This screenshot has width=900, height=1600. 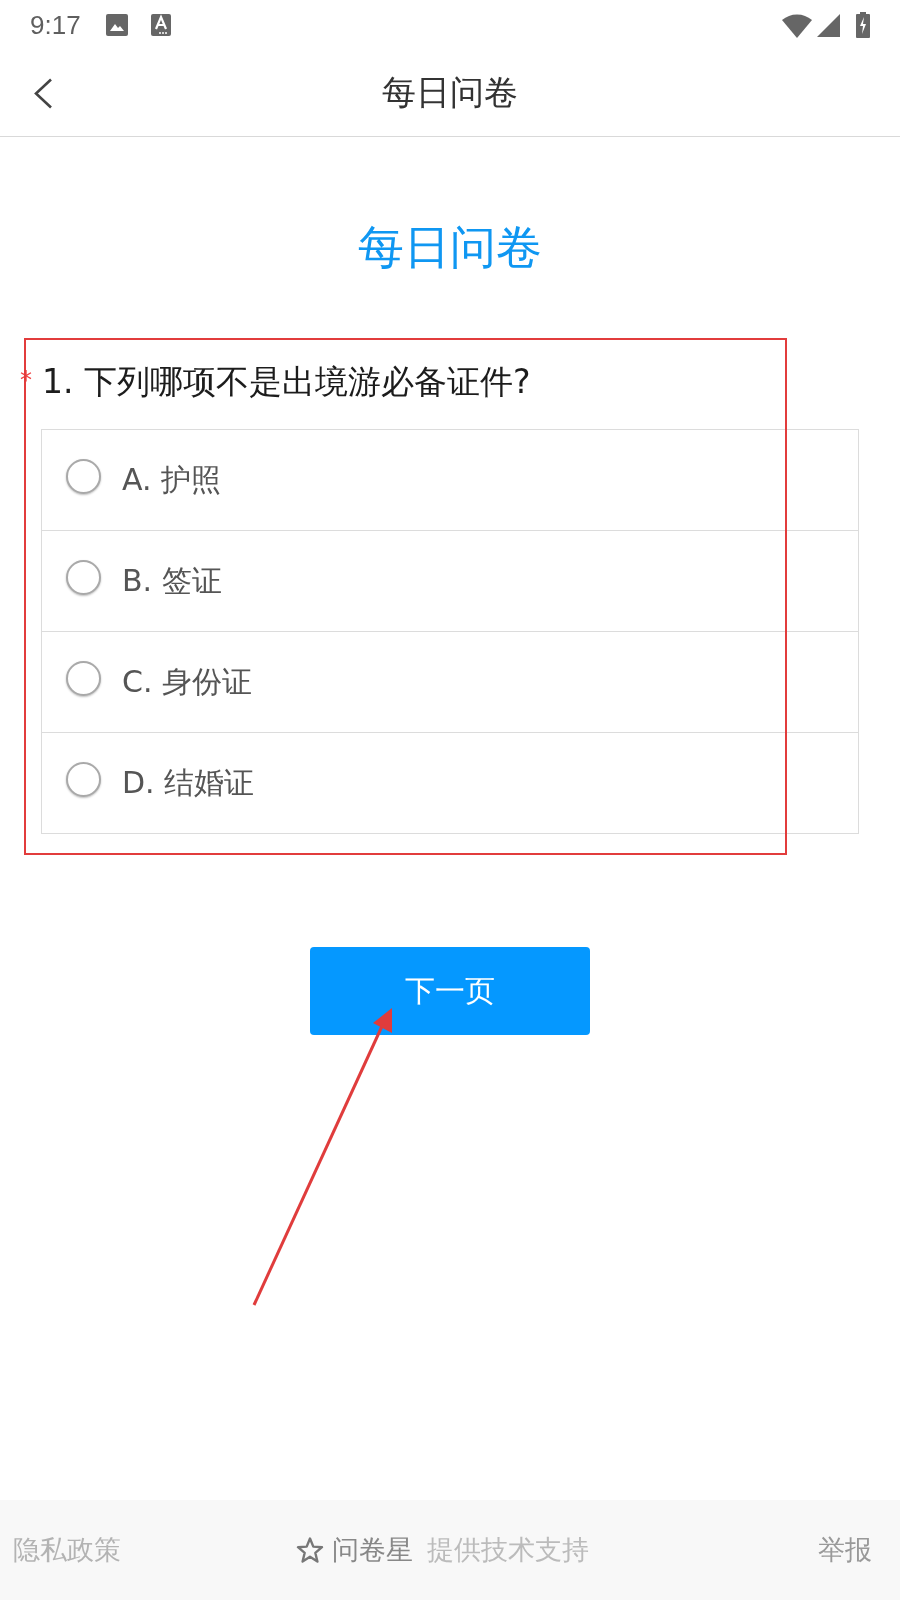 What do you see at coordinates (450, 247) in the screenshot?
I see `survey-heading: 每日问卷` at bounding box center [450, 247].